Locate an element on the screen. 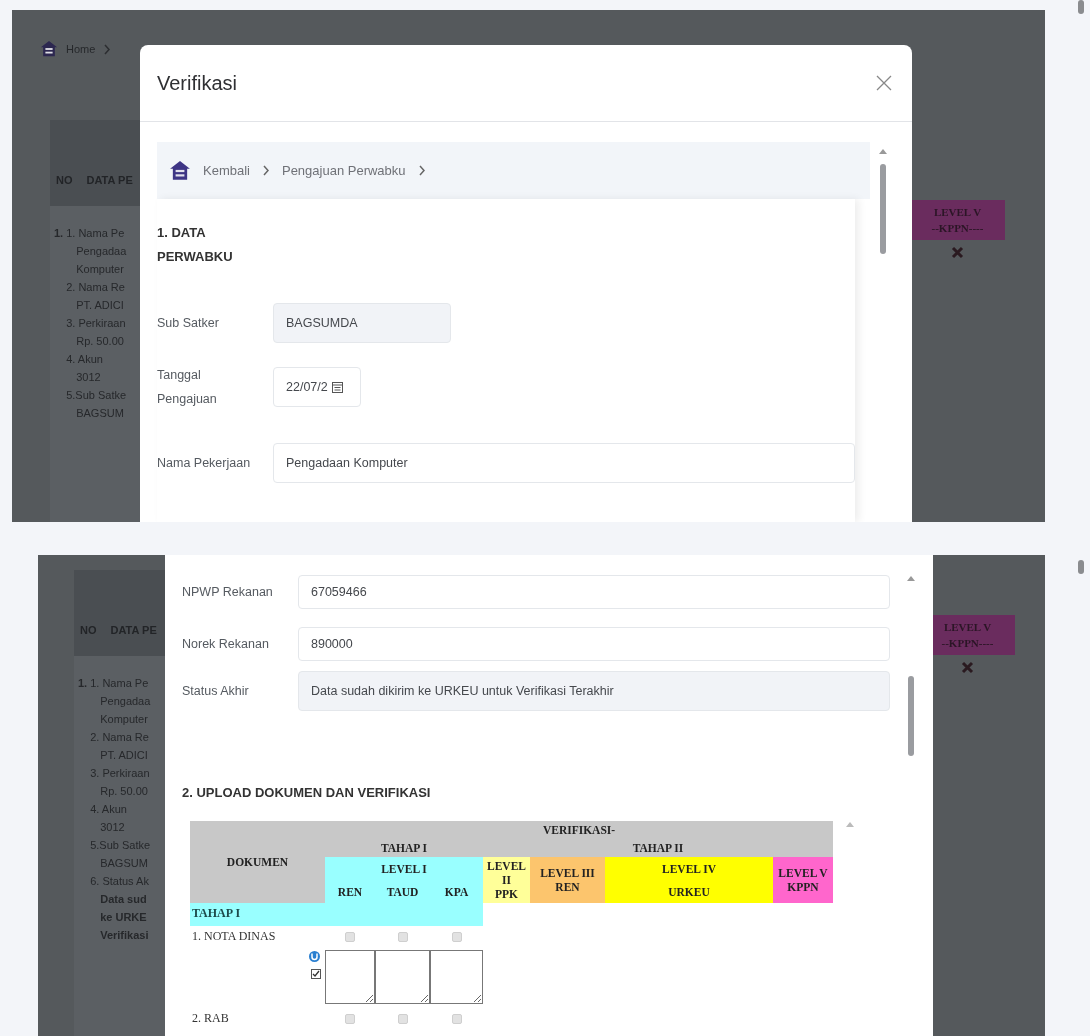 The image size is (1090, 1036). input-field: Pengadaan Komputer is located at coordinates (564, 463).